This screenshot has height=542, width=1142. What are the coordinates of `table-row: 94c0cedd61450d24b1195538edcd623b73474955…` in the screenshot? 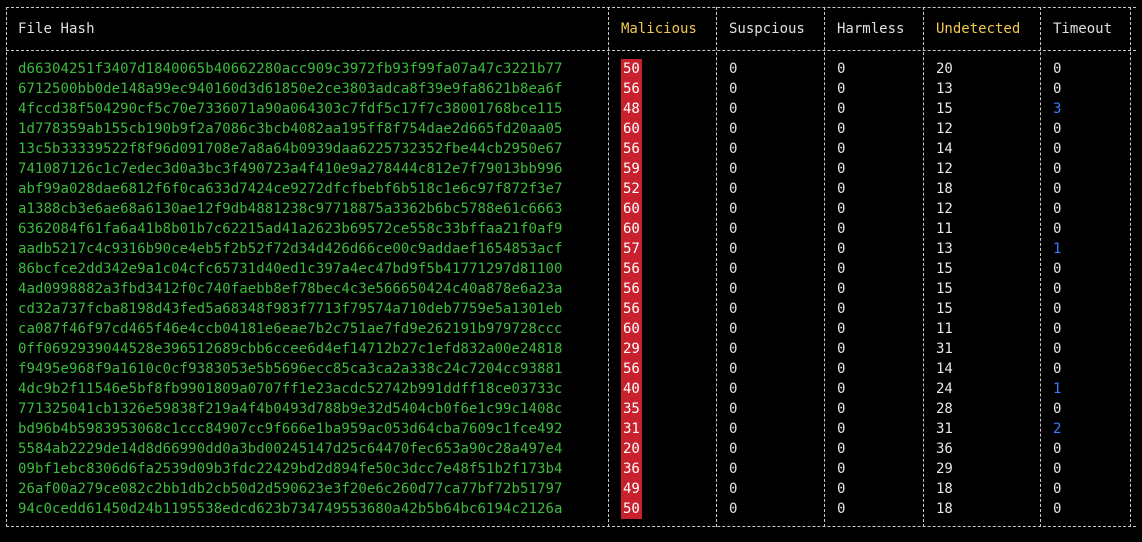 It's located at (571, 509).